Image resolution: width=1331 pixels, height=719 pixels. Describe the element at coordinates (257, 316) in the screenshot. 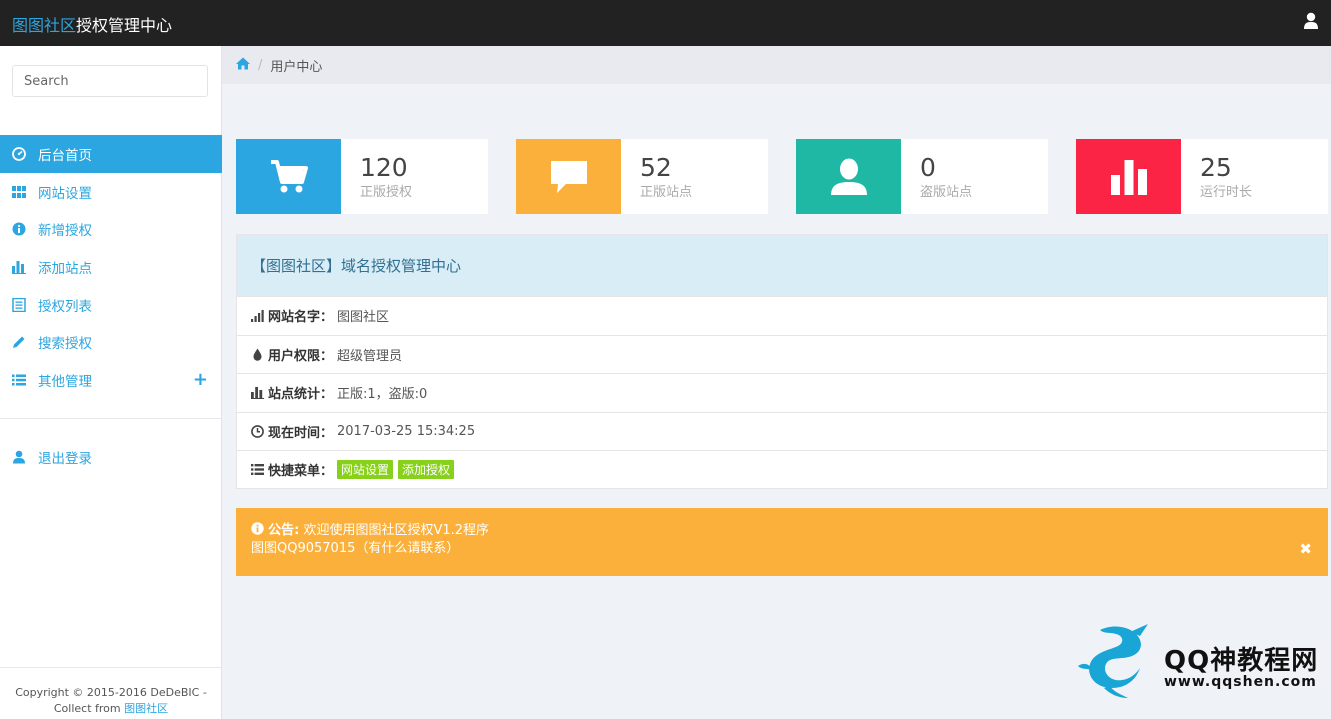

I see `signal-icon` at that location.